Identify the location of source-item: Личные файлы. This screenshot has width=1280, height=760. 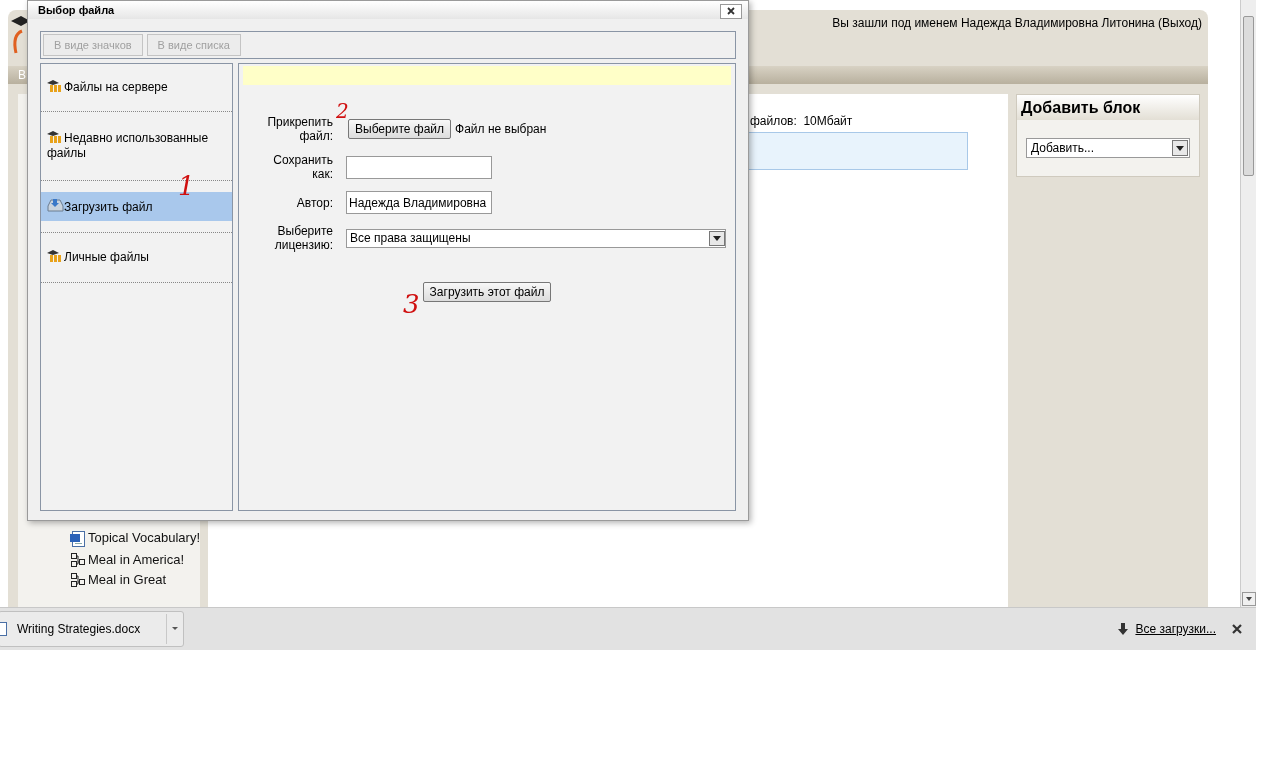
(136, 257).